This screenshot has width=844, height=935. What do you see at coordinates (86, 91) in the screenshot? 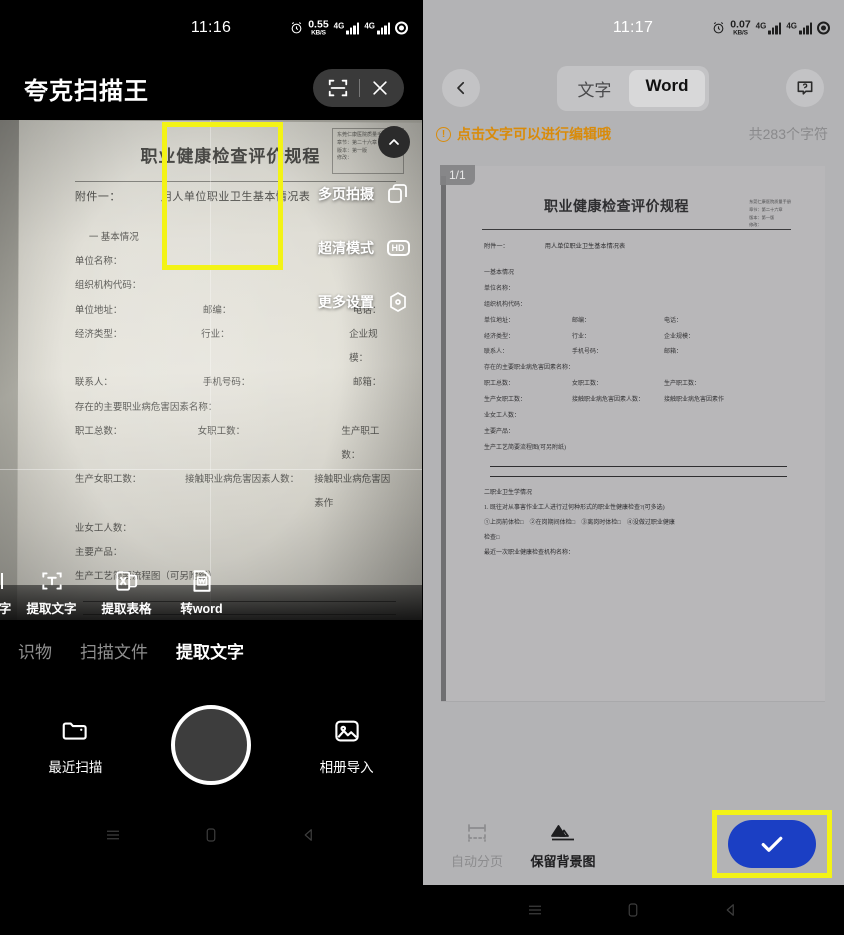
I see `app-title: 夸克扫描王` at bounding box center [86, 91].